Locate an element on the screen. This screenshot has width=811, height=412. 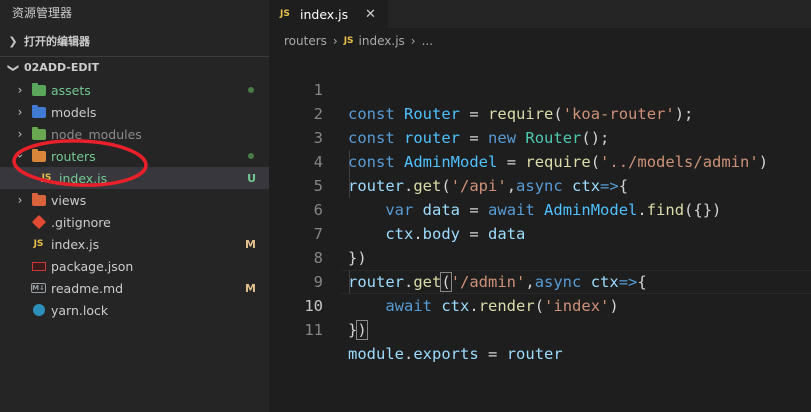
code-line-6: 6 ctx.body = data is located at coordinates (540, 208).